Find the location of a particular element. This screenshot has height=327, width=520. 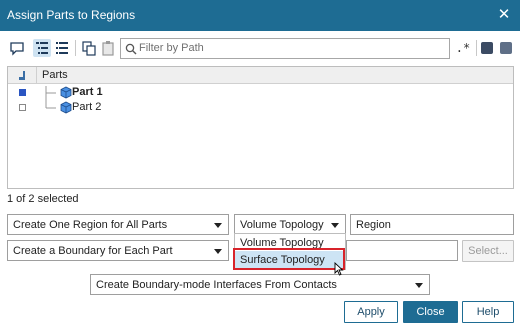

state-unselected-icon is located at coordinates (22, 107).